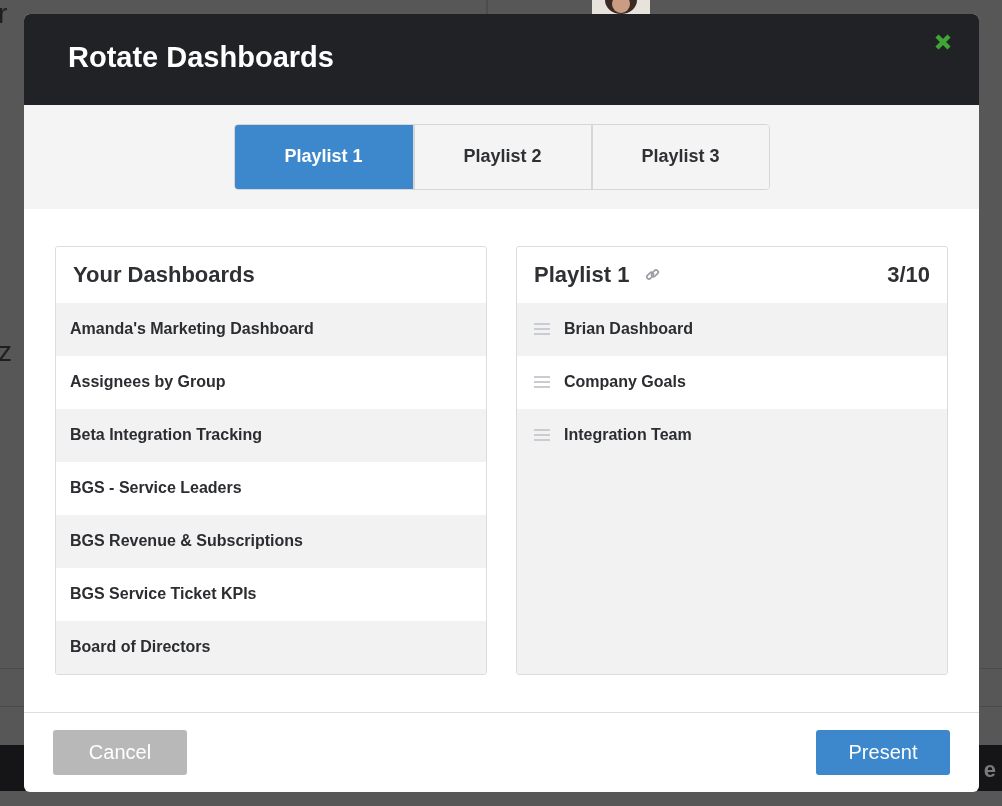 The image size is (1002, 806). I want to click on playlist-tab: Playlist 3, so click(679, 157).